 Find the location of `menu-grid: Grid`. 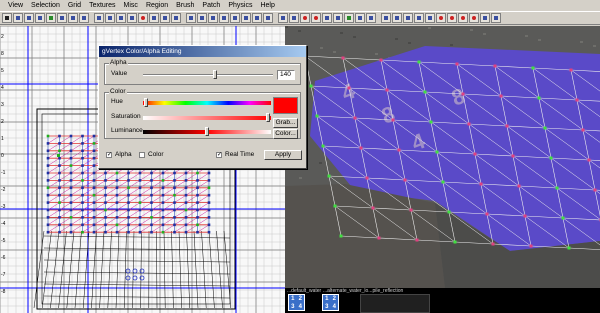

menu-grid: Grid is located at coordinates (74, 5).